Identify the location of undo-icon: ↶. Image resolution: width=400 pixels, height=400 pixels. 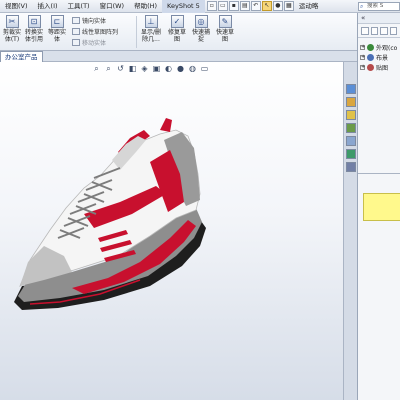
(255, 6).